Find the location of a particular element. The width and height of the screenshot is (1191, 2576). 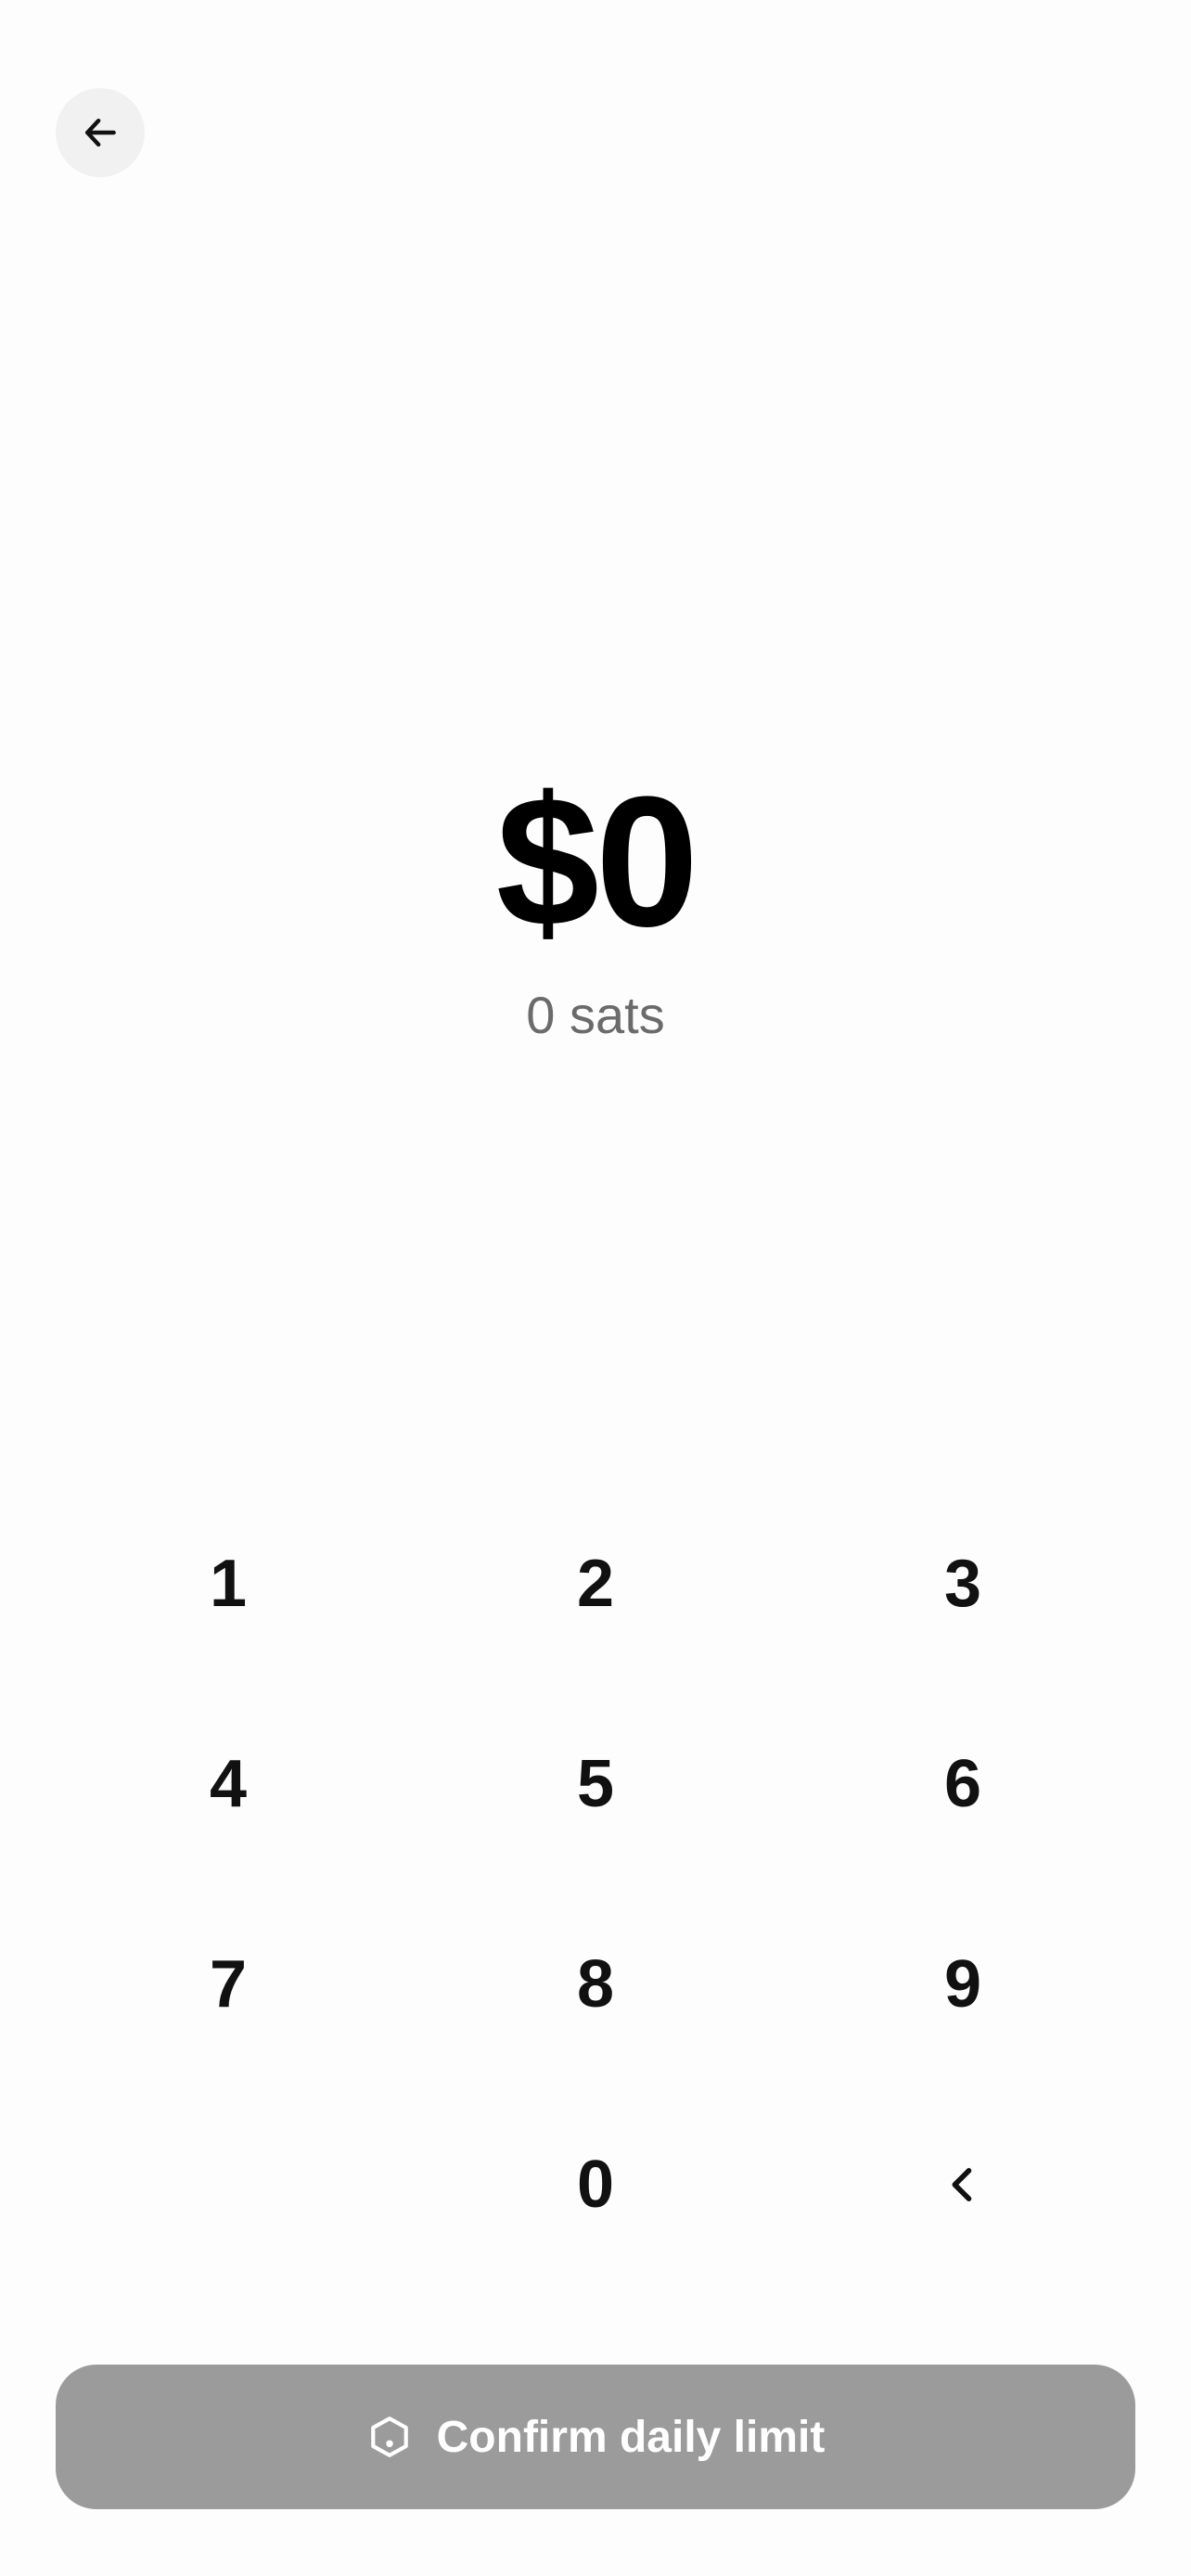

back-button is located at coordinates (100, 132).